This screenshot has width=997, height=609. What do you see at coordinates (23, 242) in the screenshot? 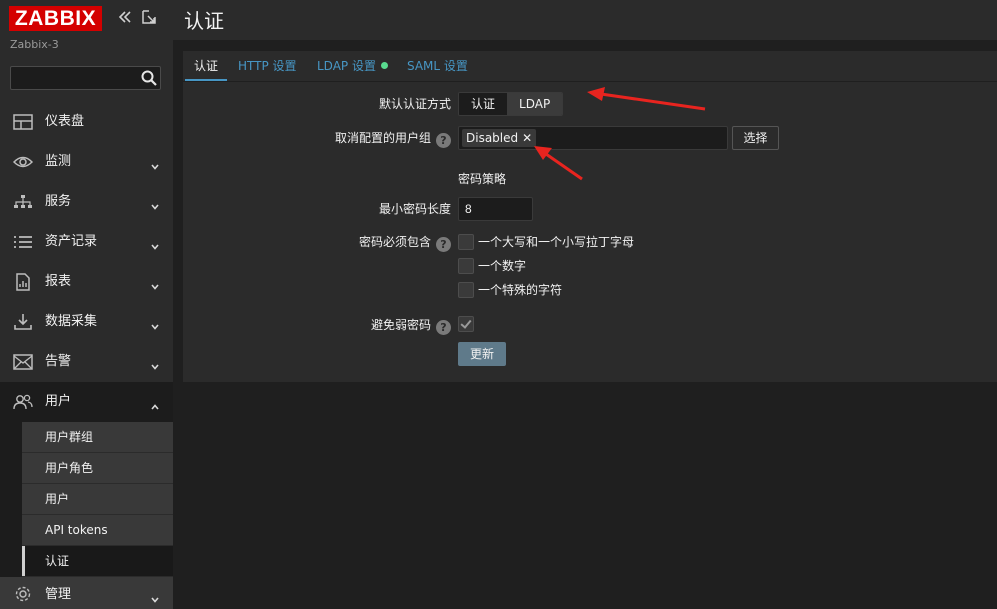
I see `list-icon` at bounding box center [23, 242].